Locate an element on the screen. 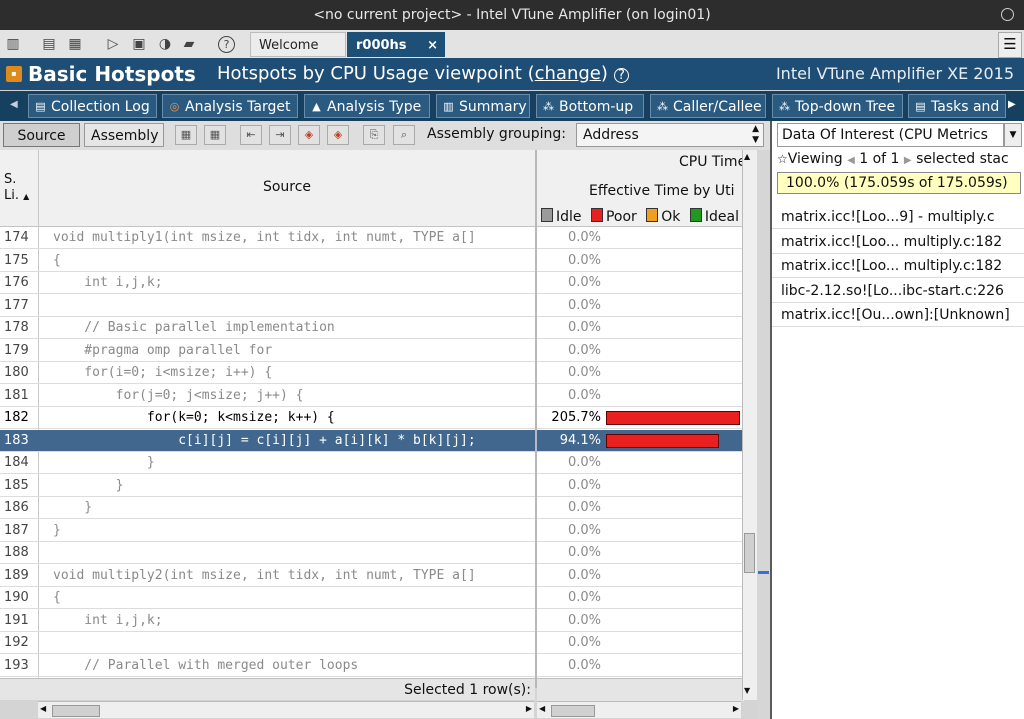 The height and width of the screenshot is (719, 1024). table-row: 178 // Basic parallel implementation is located at coordinates (267, 328).